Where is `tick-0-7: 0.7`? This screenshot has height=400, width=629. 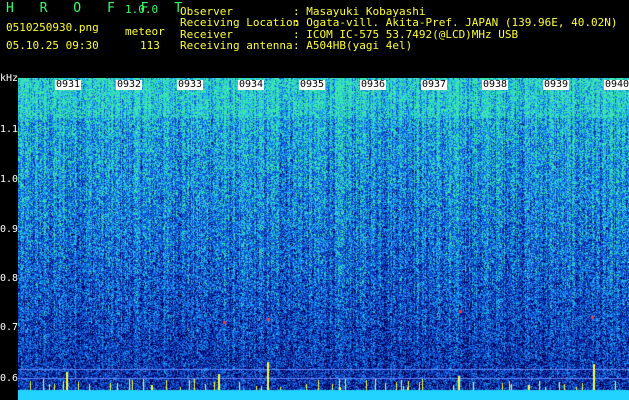 tick-0-7: 0.7 is located at coordinates (9, 327).